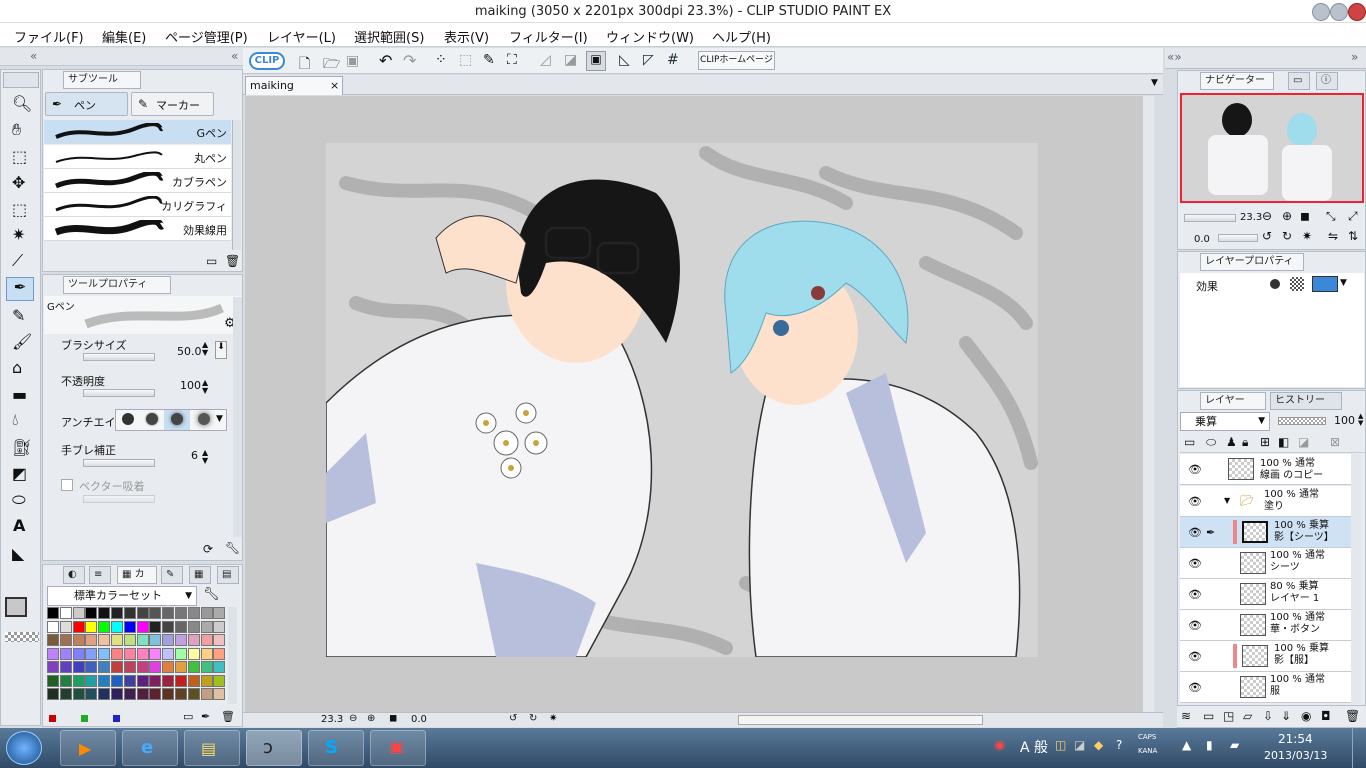  Describe the element at coordinates (553, 718) in the screenshot. I see `reset-rotation-icon: ✷` at that location.